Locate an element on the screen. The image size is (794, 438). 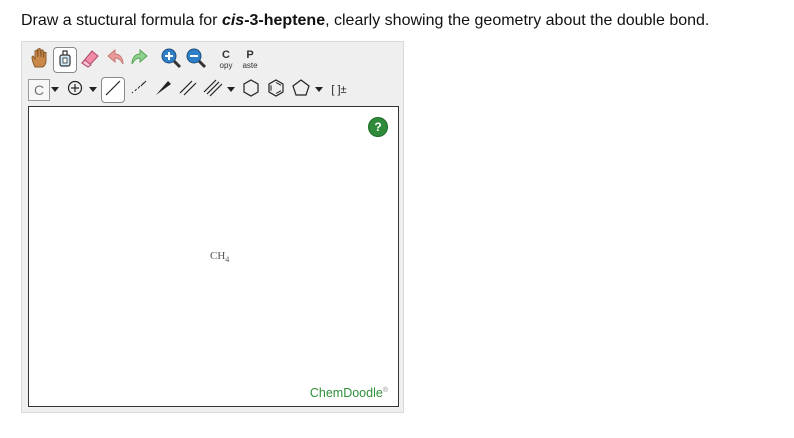
benzene-icon is located at coordinates (276, 90).